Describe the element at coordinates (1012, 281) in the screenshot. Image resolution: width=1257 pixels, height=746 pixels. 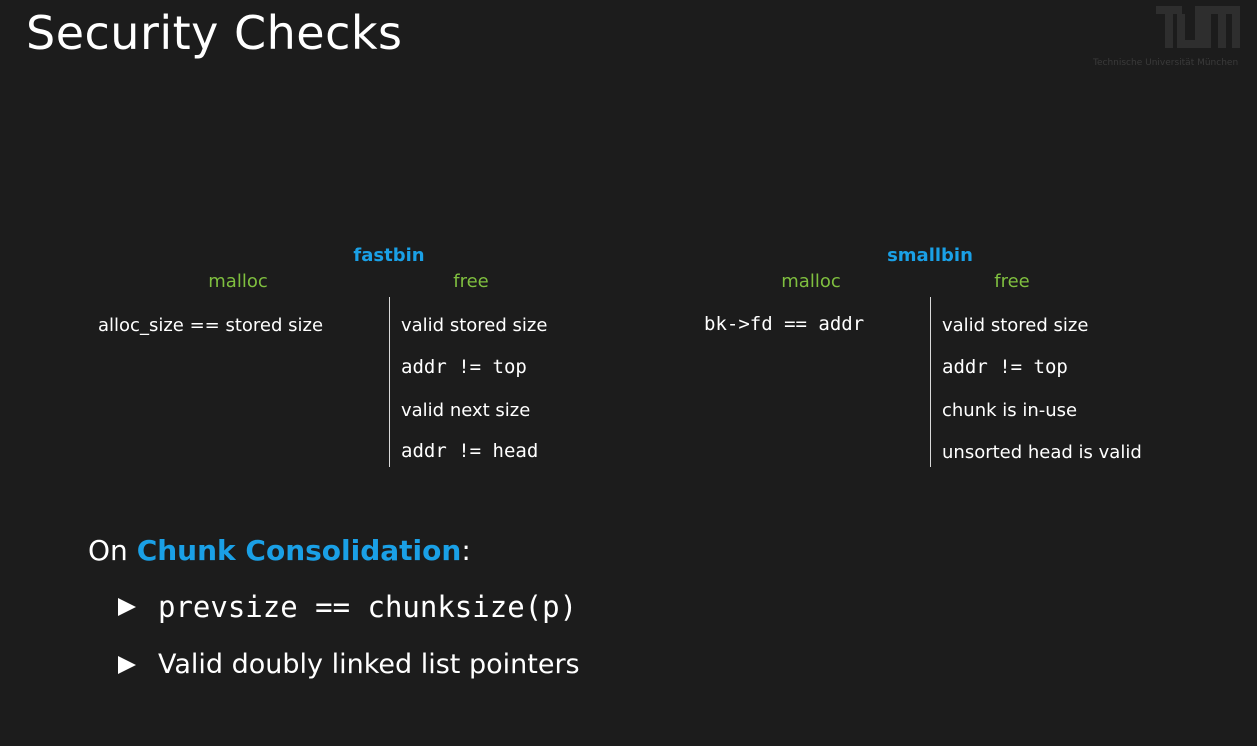
I see `smallbin-free-heading: free` at that location.